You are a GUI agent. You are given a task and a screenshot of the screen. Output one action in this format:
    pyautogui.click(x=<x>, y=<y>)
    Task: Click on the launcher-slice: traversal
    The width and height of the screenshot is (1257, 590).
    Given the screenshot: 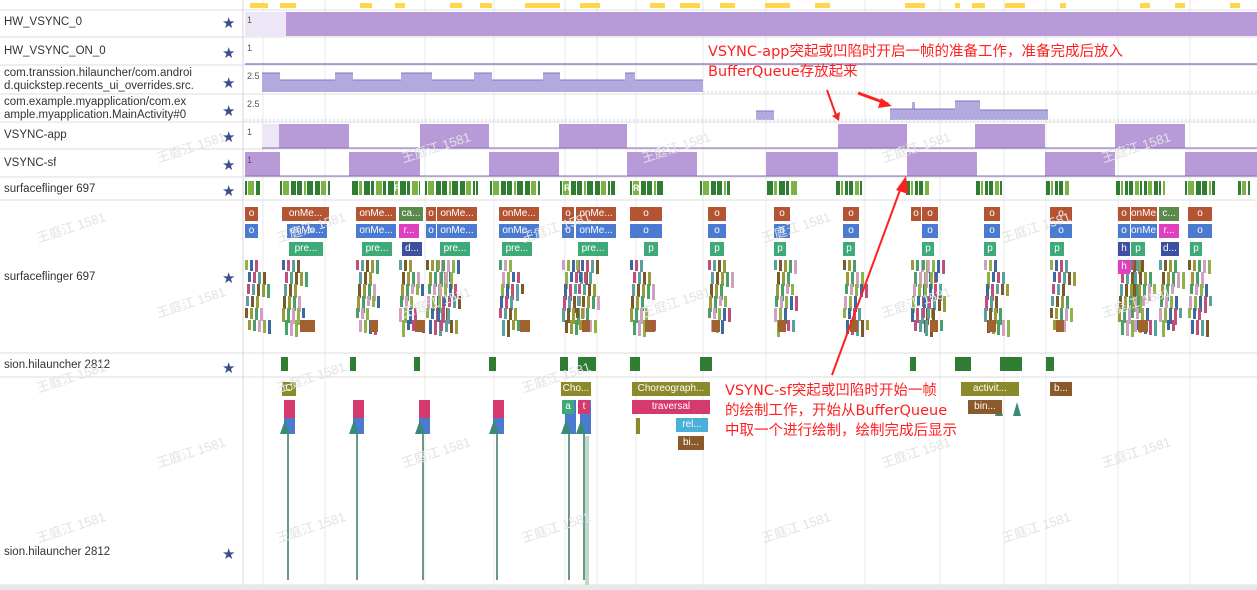 What is the action you would take?
    pyautogui.click(x=671, y=407)
    